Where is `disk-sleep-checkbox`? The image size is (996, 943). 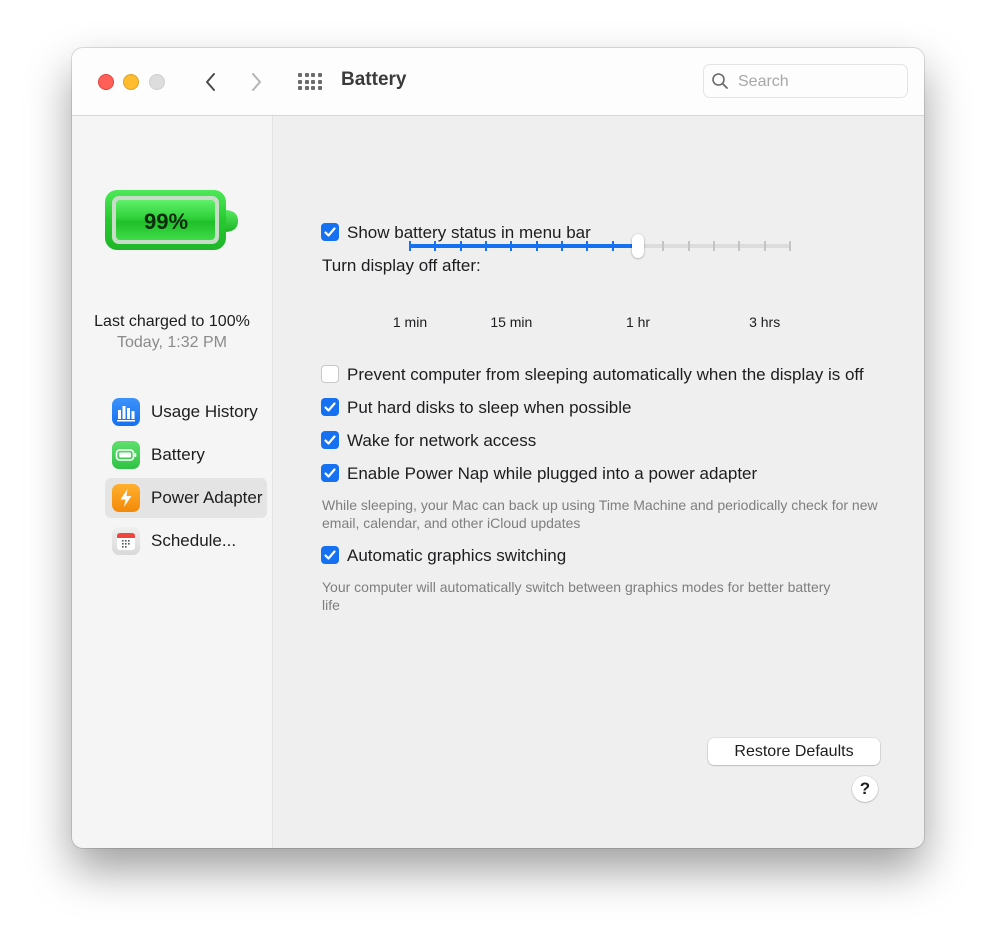
disk-sleep-checkbox is located at coordinates (330, 407).